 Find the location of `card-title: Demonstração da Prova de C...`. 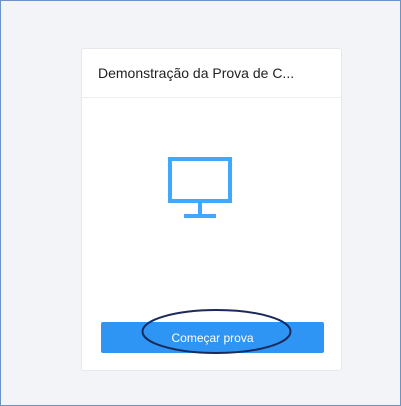

card-title: Demonstração da Prova de C... is located at coordinates (196, 73).